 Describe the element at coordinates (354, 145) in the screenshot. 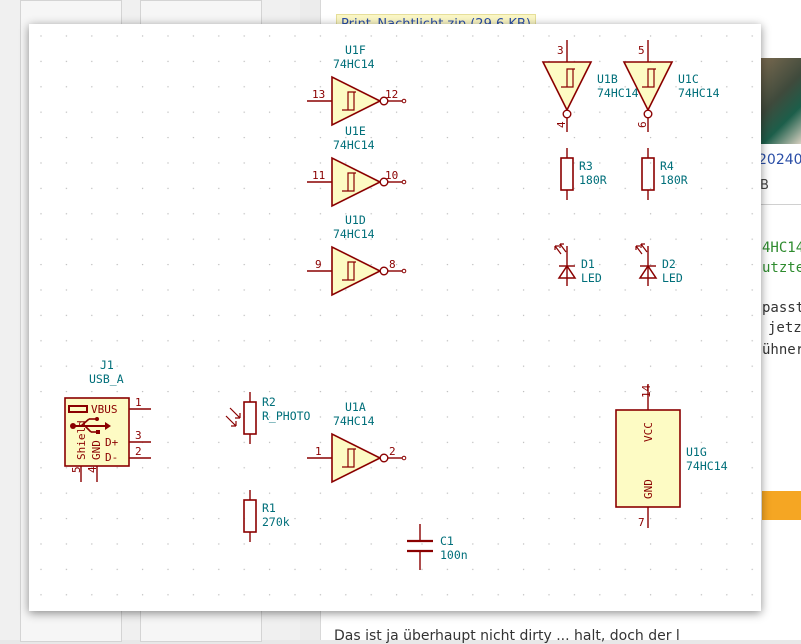

I see `u1e-value: 74HC14` at that location.